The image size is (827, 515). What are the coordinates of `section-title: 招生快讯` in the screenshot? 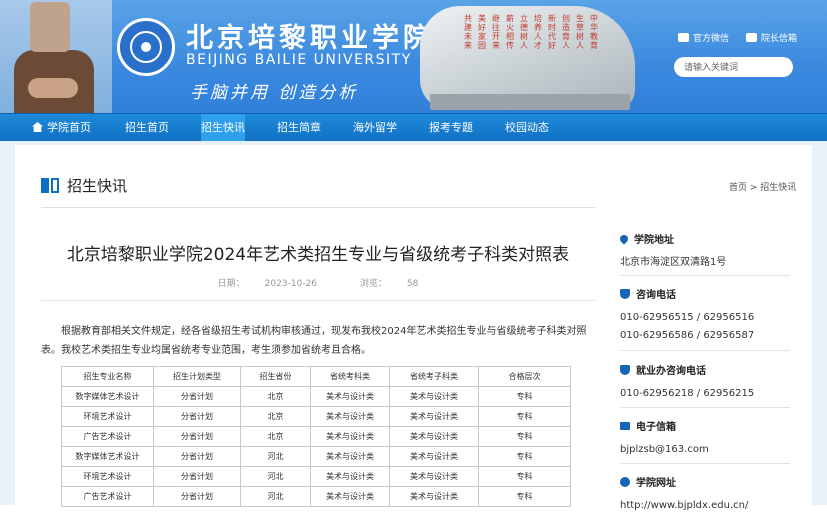 It's located at (97, 186).